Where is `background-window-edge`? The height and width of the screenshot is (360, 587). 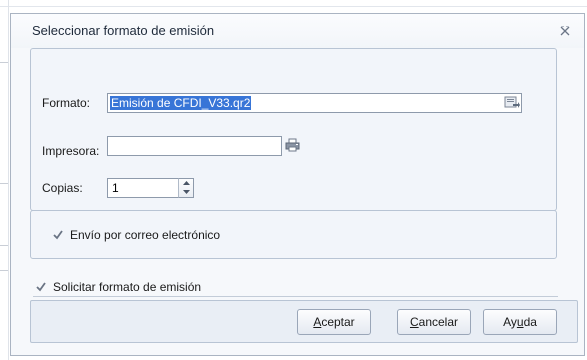 background-window-edge is located at coordinates (293, 6).